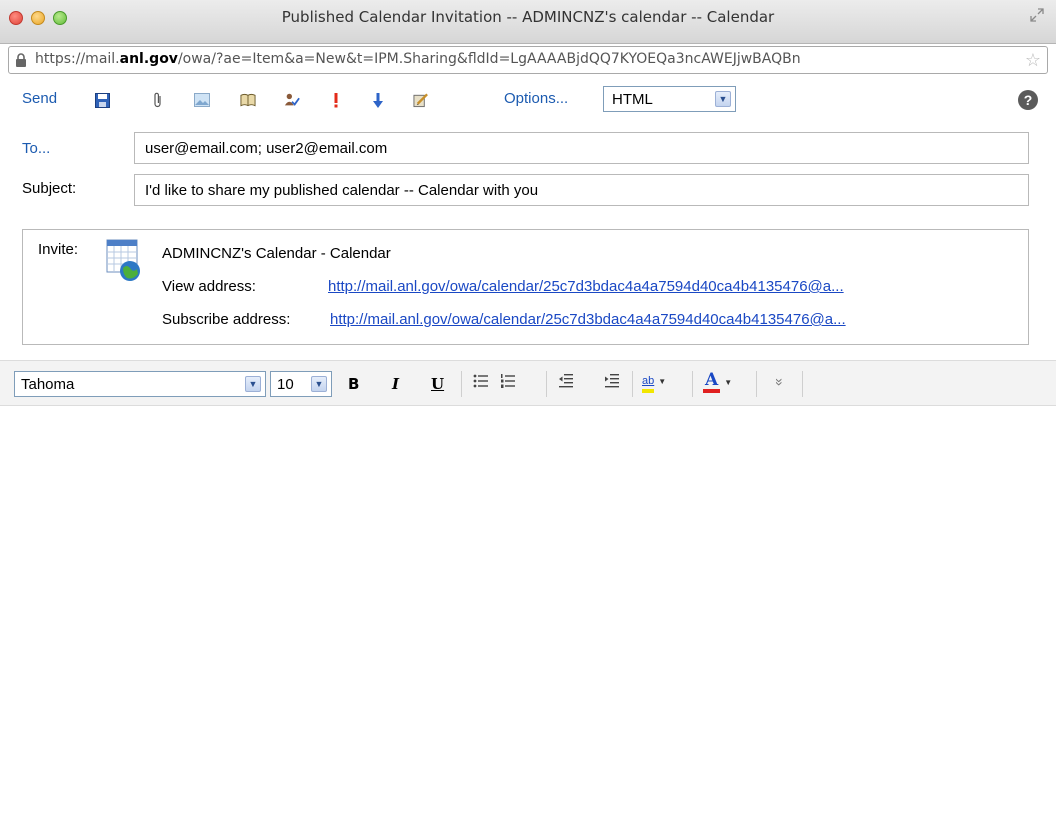 Image resolution: width=1056 pixels, height=828 pixels. Describe the element at coordinates (301, 384) in the screenshot. I see `font-size-select: 10 ▼` at that location.